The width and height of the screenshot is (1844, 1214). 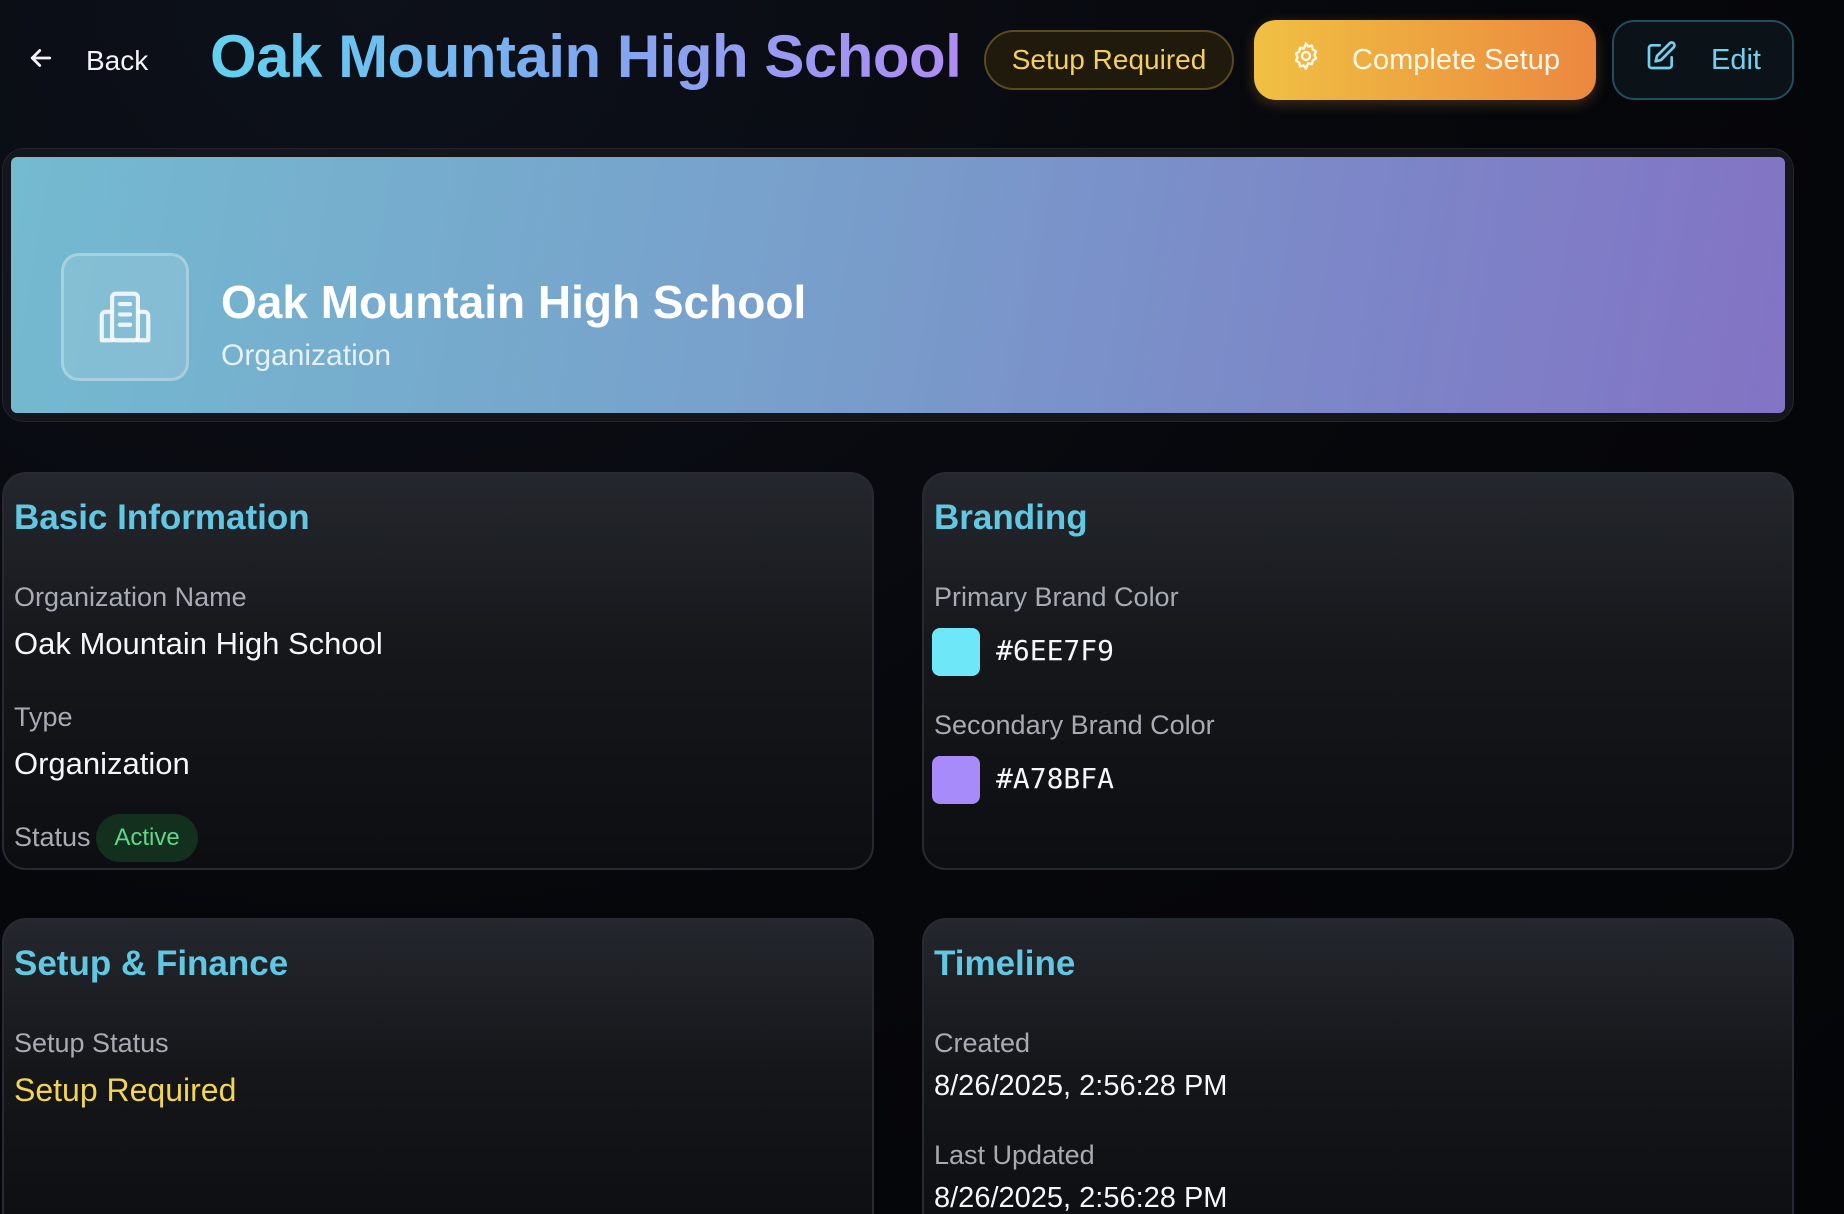 I want to click on gear-icon, so click(x=1306, y=60).